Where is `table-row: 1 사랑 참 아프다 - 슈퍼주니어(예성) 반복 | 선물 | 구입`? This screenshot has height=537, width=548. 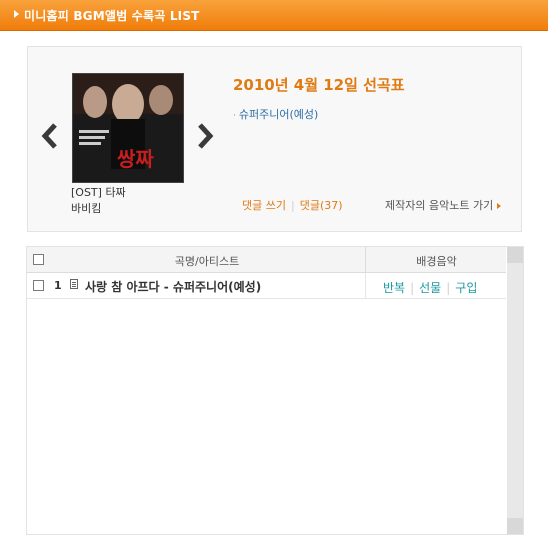 table-row: 1 사랑 참 아프다 - 슈퍼주니어(예성) 반복 | 선물 | 구입 is located at coordinates (266, 286).